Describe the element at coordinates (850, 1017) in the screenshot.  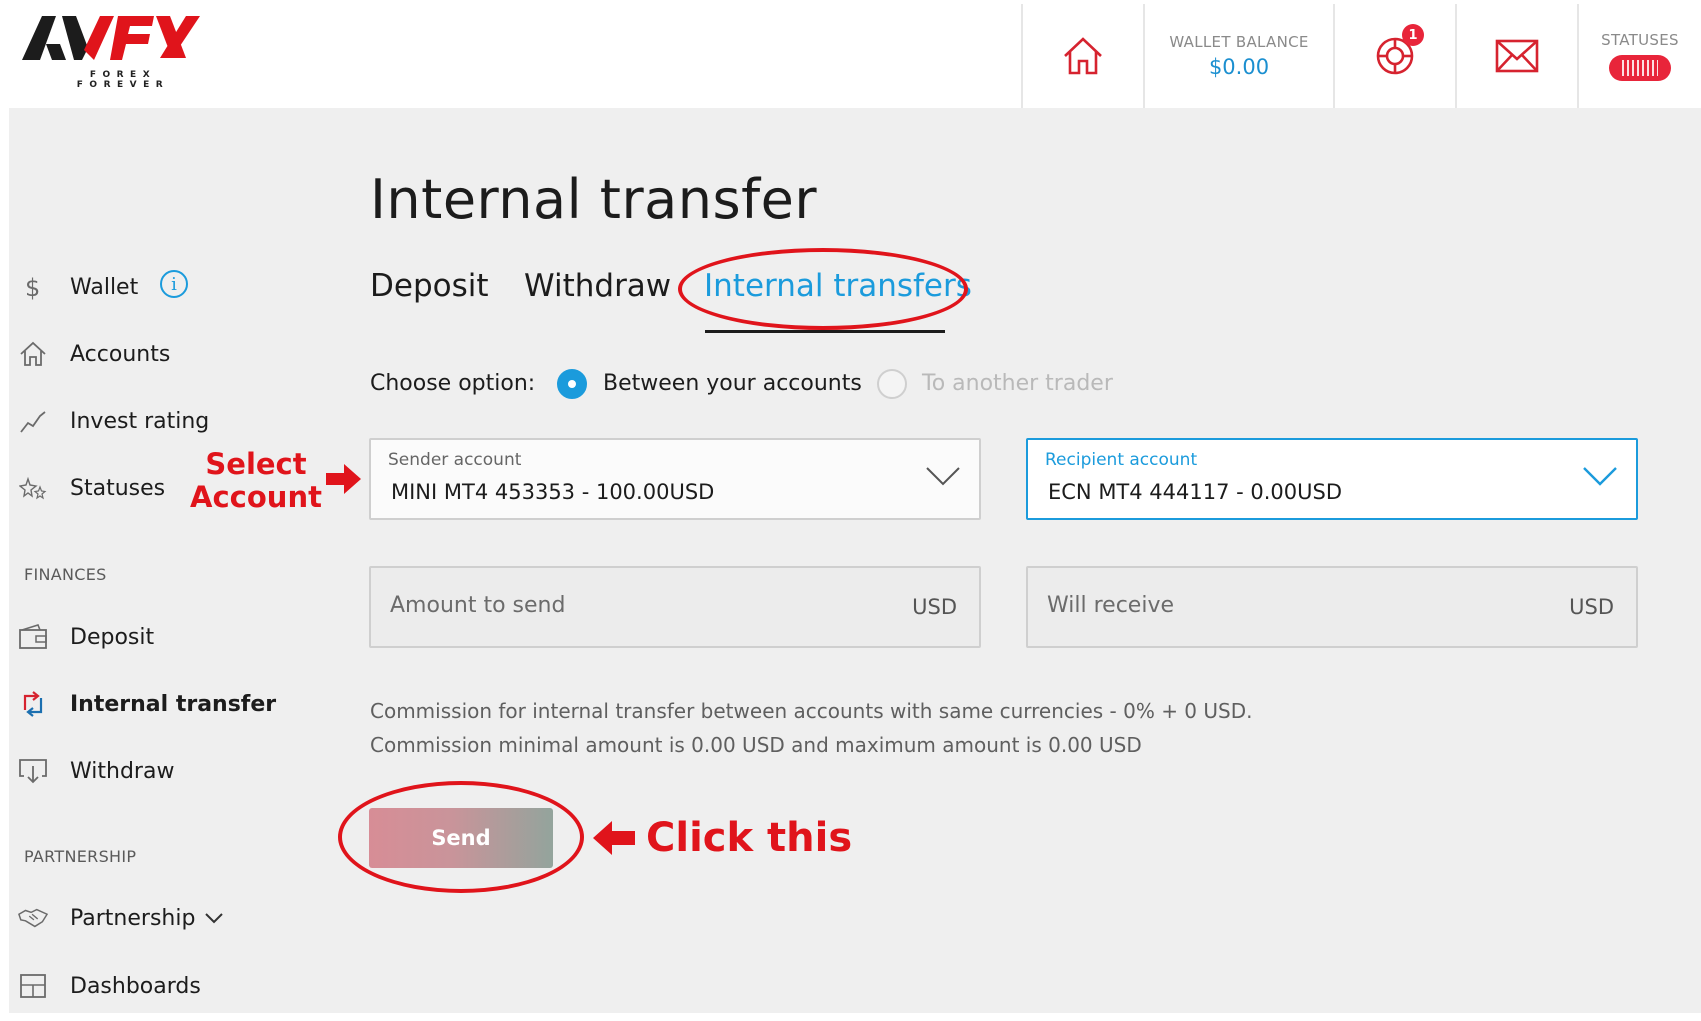
I see `bottom-frame` at that location.